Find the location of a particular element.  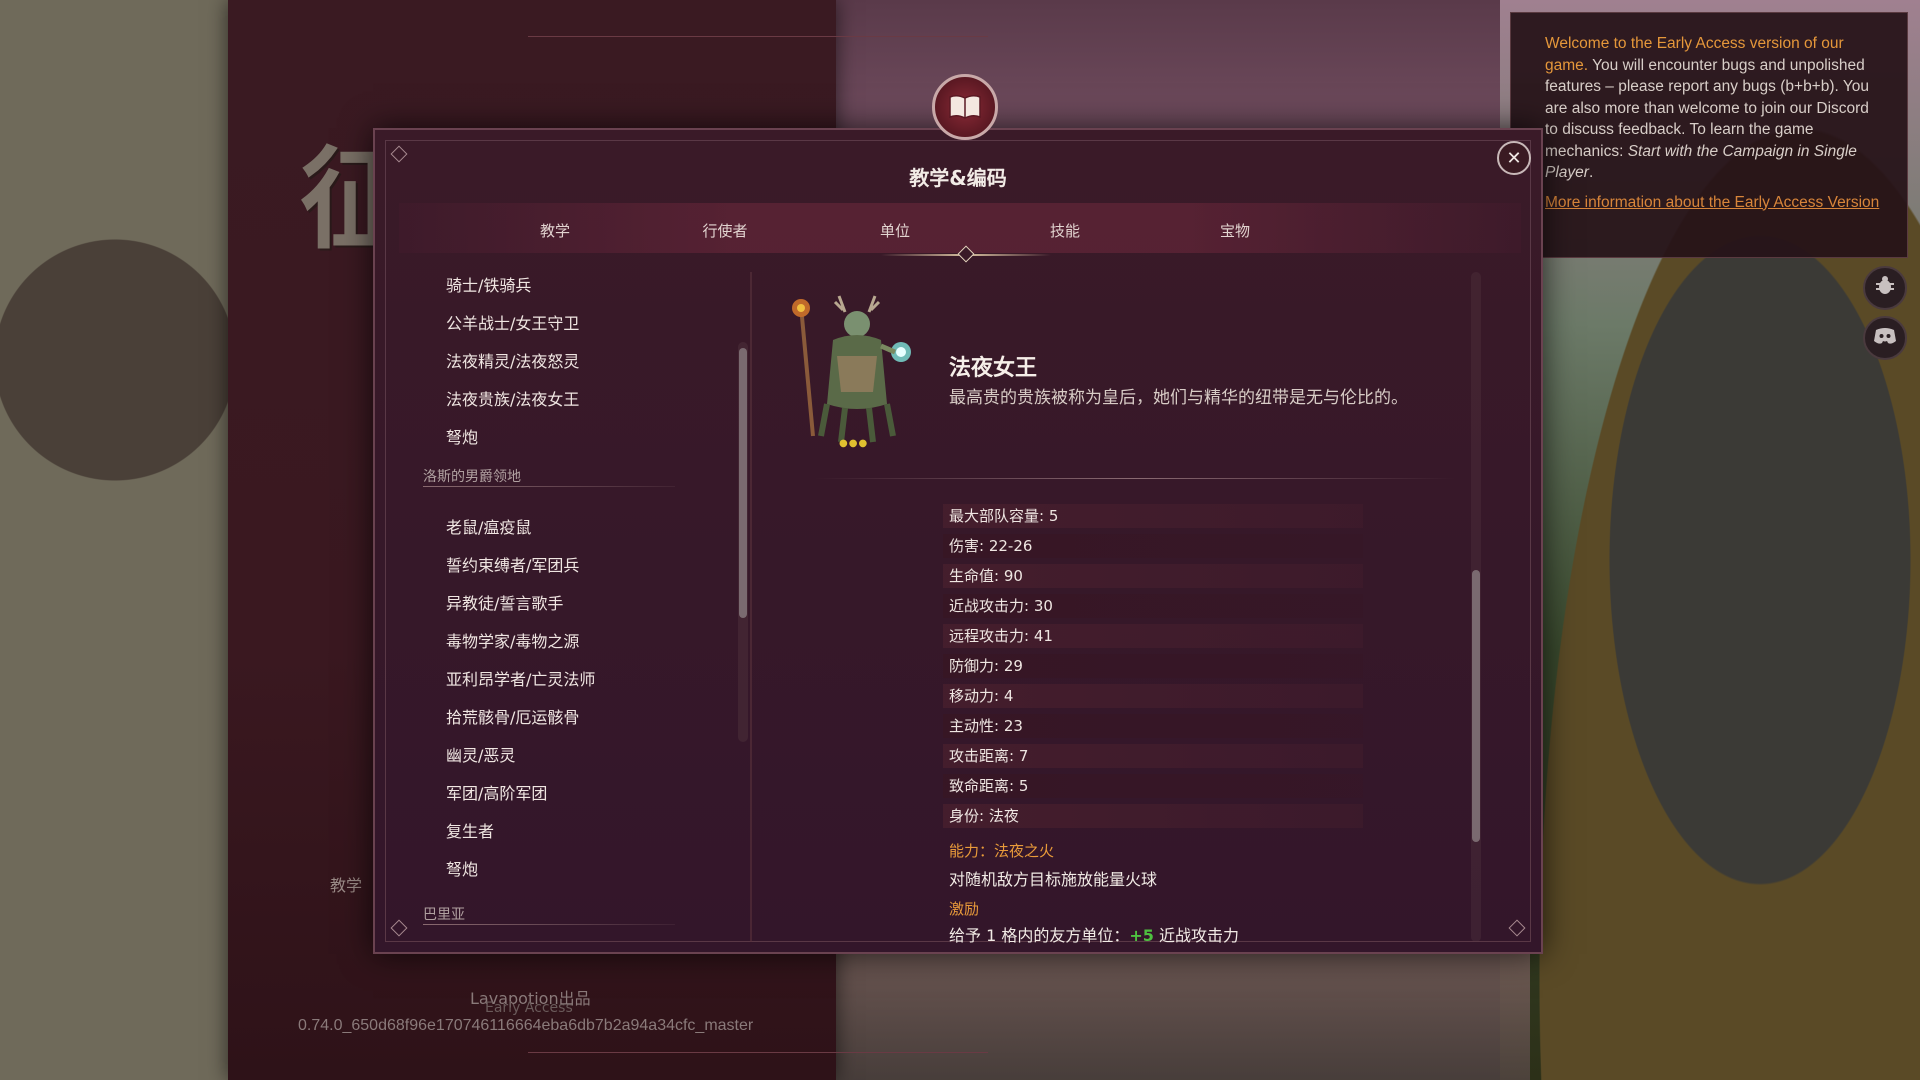

ability-description: 对随机敌方目标施放能量火球 is located at coordinates (1053, 879).